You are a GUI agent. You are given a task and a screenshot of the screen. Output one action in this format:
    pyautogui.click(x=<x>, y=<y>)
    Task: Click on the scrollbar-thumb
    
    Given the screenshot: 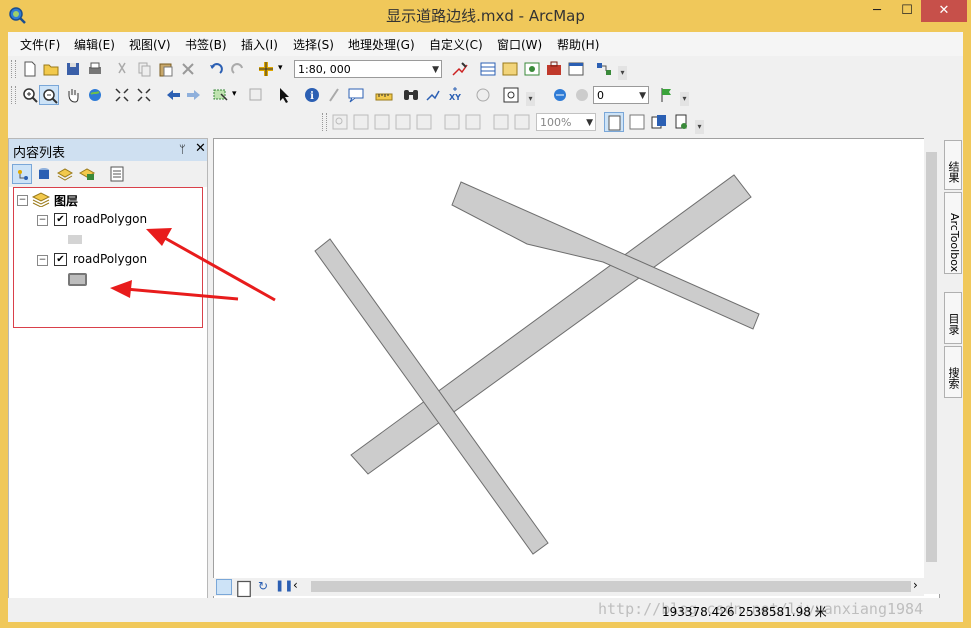 What is the action you would take?
    pyautogui.click(x=931, y=357)
    